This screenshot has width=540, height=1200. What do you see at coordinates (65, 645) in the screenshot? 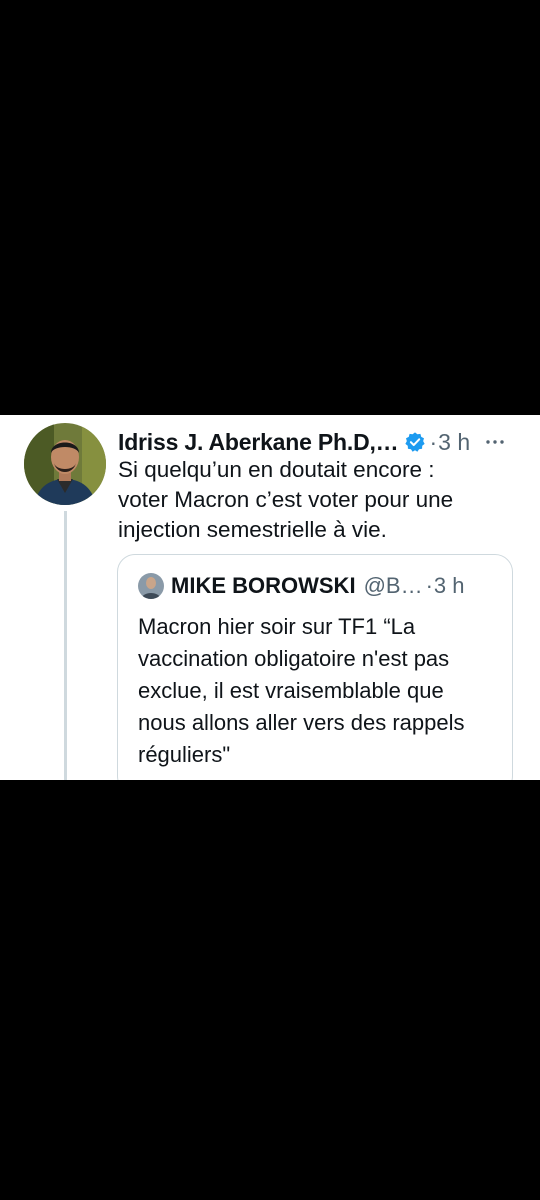
I see `thread-line` at bounding box center [65, 645].